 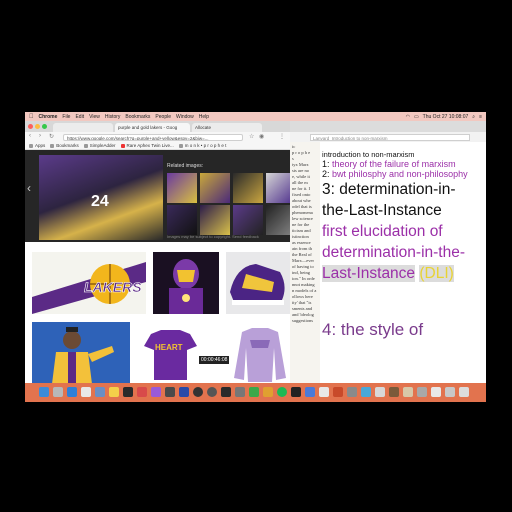 I want to click on zoom-window-button, so click(x=44, y=126).